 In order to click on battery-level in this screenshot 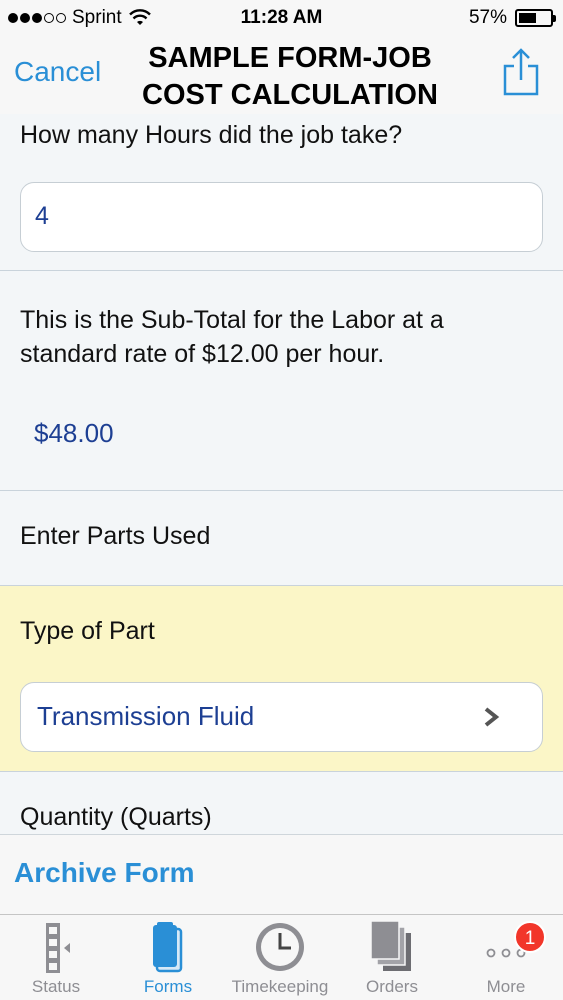, I will do `click(528, 18)`.